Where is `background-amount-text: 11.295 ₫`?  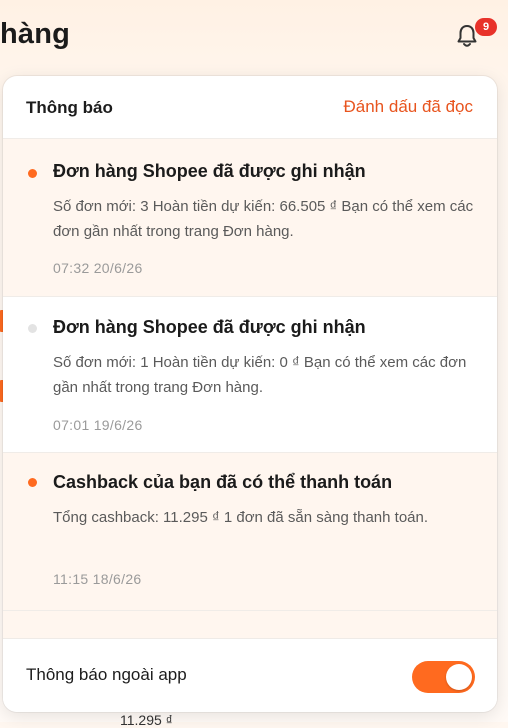
background-amount-text: 11.295 ₫ is located at coordinates (146, 720).